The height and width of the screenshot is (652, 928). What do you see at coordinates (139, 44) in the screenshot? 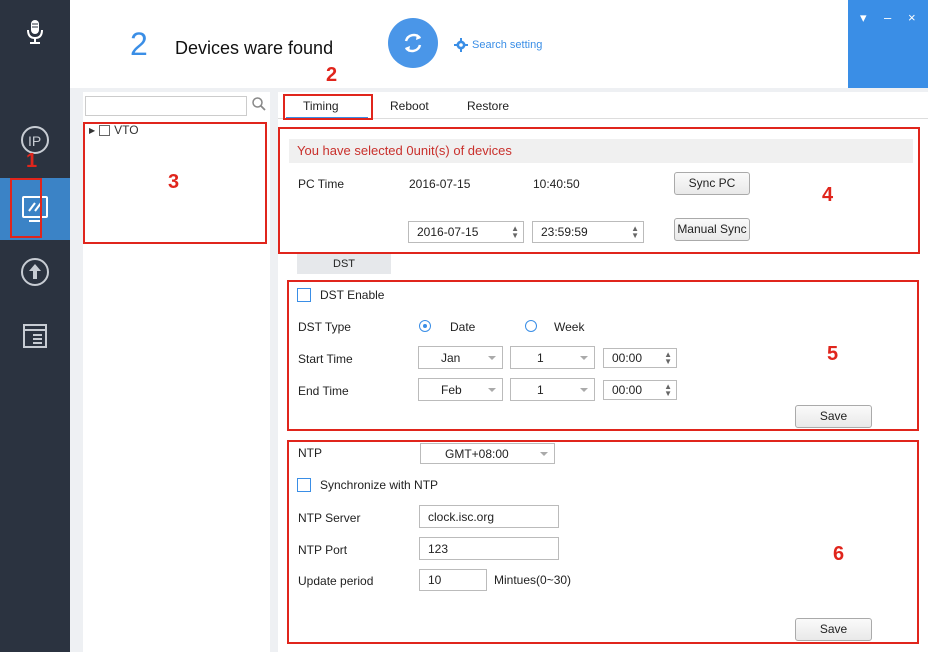
I see `device-count: 2` at bounding box center [139, 44].